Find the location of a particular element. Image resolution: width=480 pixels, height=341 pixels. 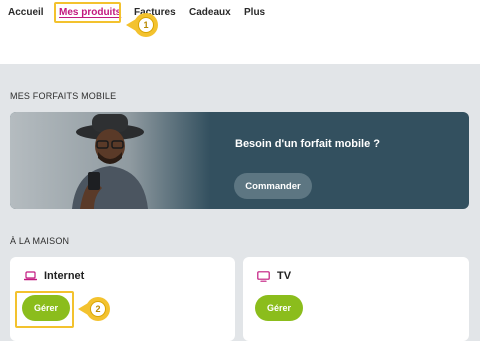

internet-card-title: Internet is located at coordinates (64, 276).